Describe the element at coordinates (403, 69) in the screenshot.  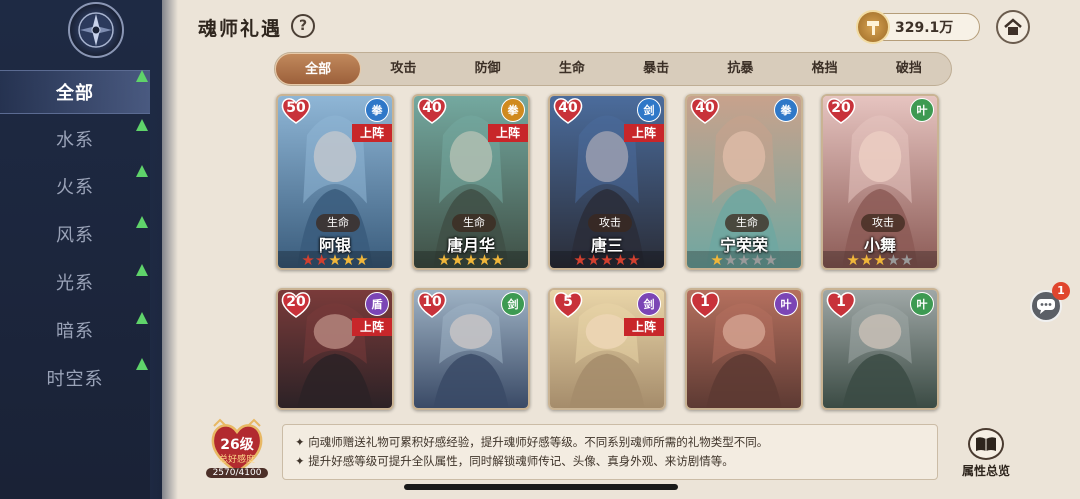
I see `filter-tab: 攻击` at that location.